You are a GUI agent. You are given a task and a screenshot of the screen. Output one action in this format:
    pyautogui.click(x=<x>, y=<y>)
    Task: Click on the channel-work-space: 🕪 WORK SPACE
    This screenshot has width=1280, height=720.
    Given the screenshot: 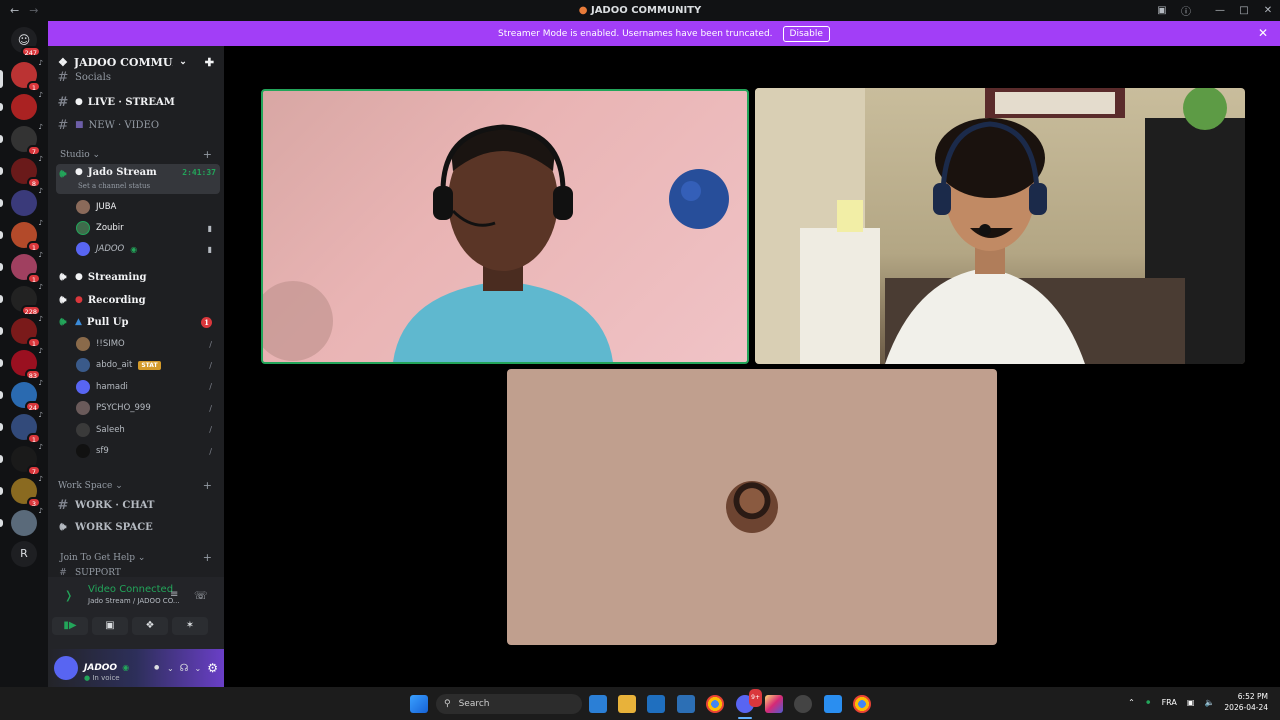 What is the action you would take?
    pyautogui.click(x=138, y=527)
    